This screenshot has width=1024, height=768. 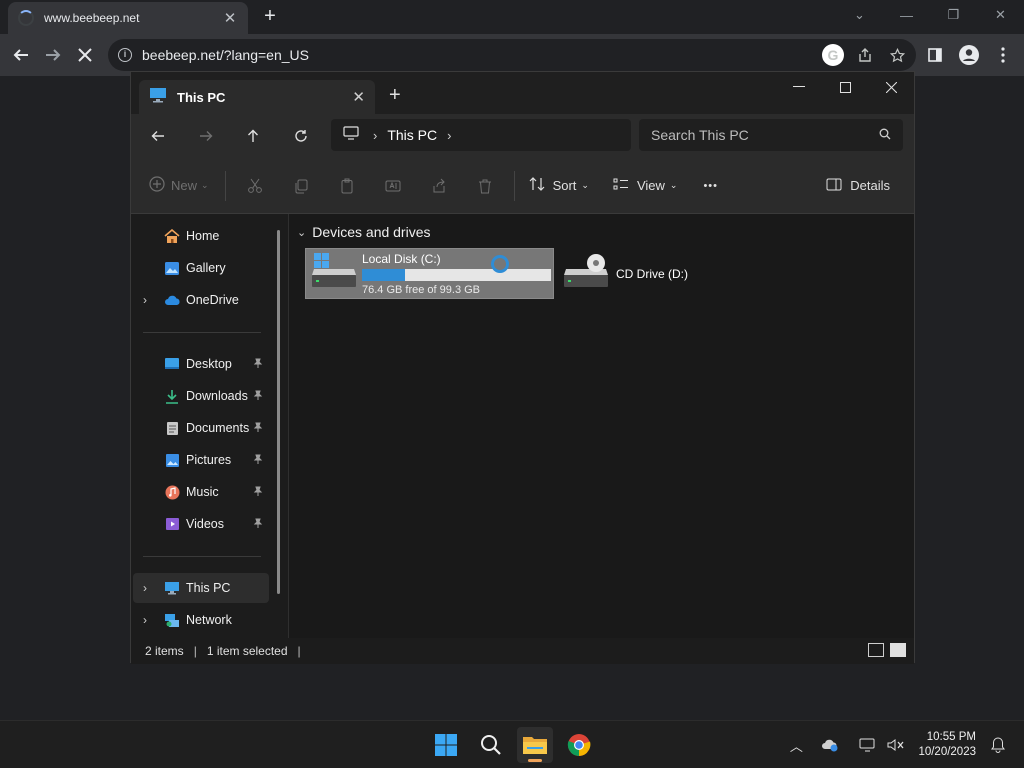 I want to click on forward-arrow-icon, so click(x=53, y=55).